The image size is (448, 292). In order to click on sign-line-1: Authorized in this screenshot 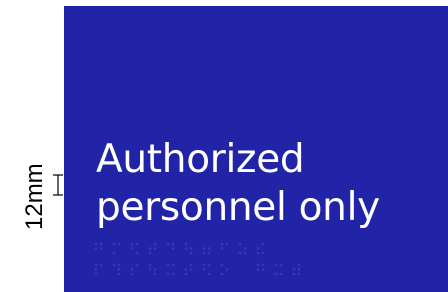, I will do `click(200, 159)`.